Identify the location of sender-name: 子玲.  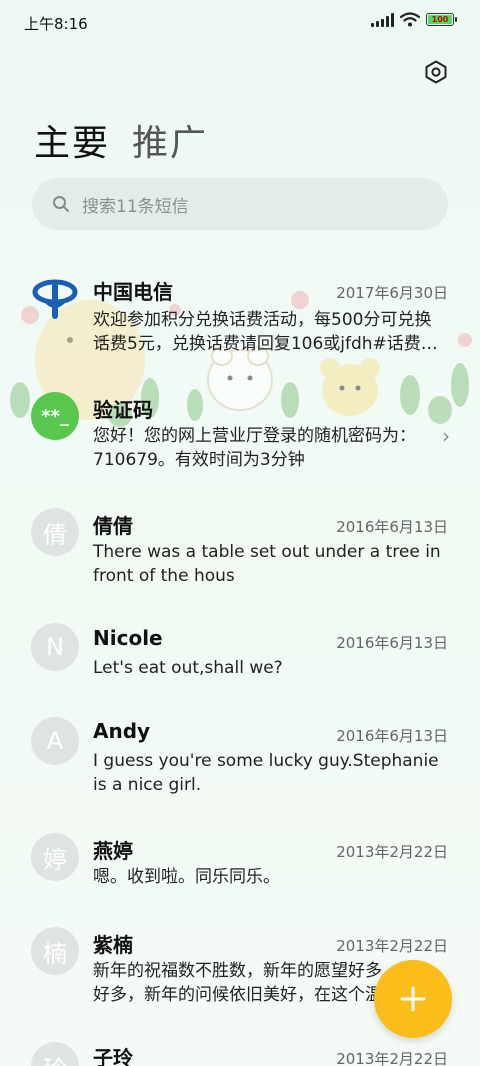
(113, 1056).